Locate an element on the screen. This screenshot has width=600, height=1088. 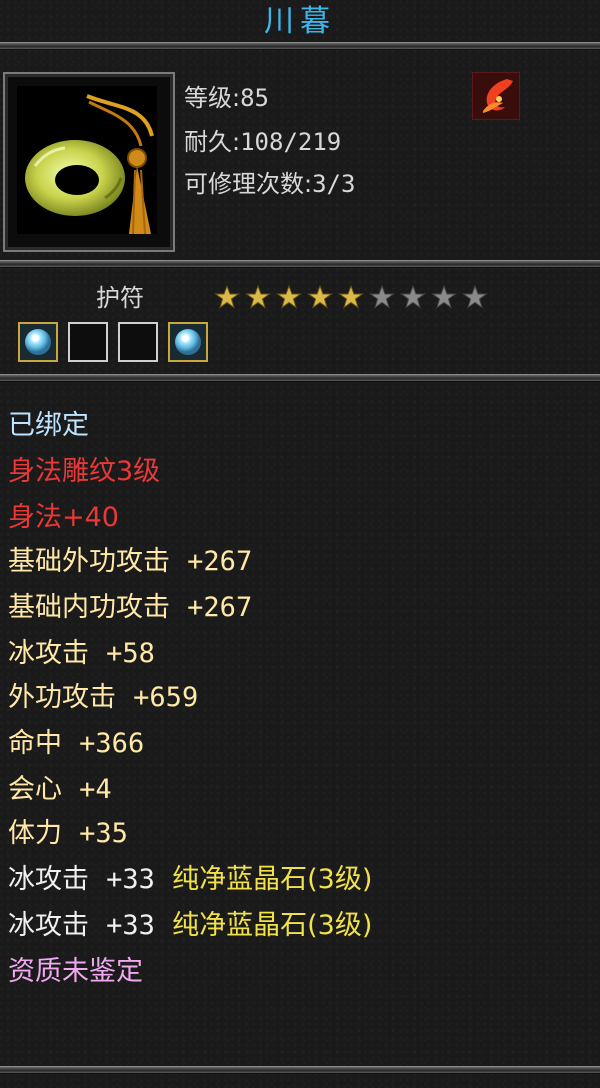
durability-value: 108/219 is located at coordinates (291, 142).